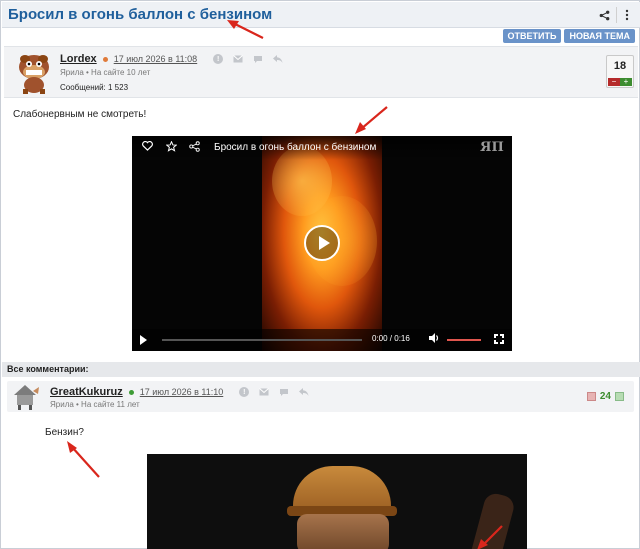 The width and height of the screenshot is (640, 549). I want to click on comments-header: Все комментарии:, so click(321, 369).